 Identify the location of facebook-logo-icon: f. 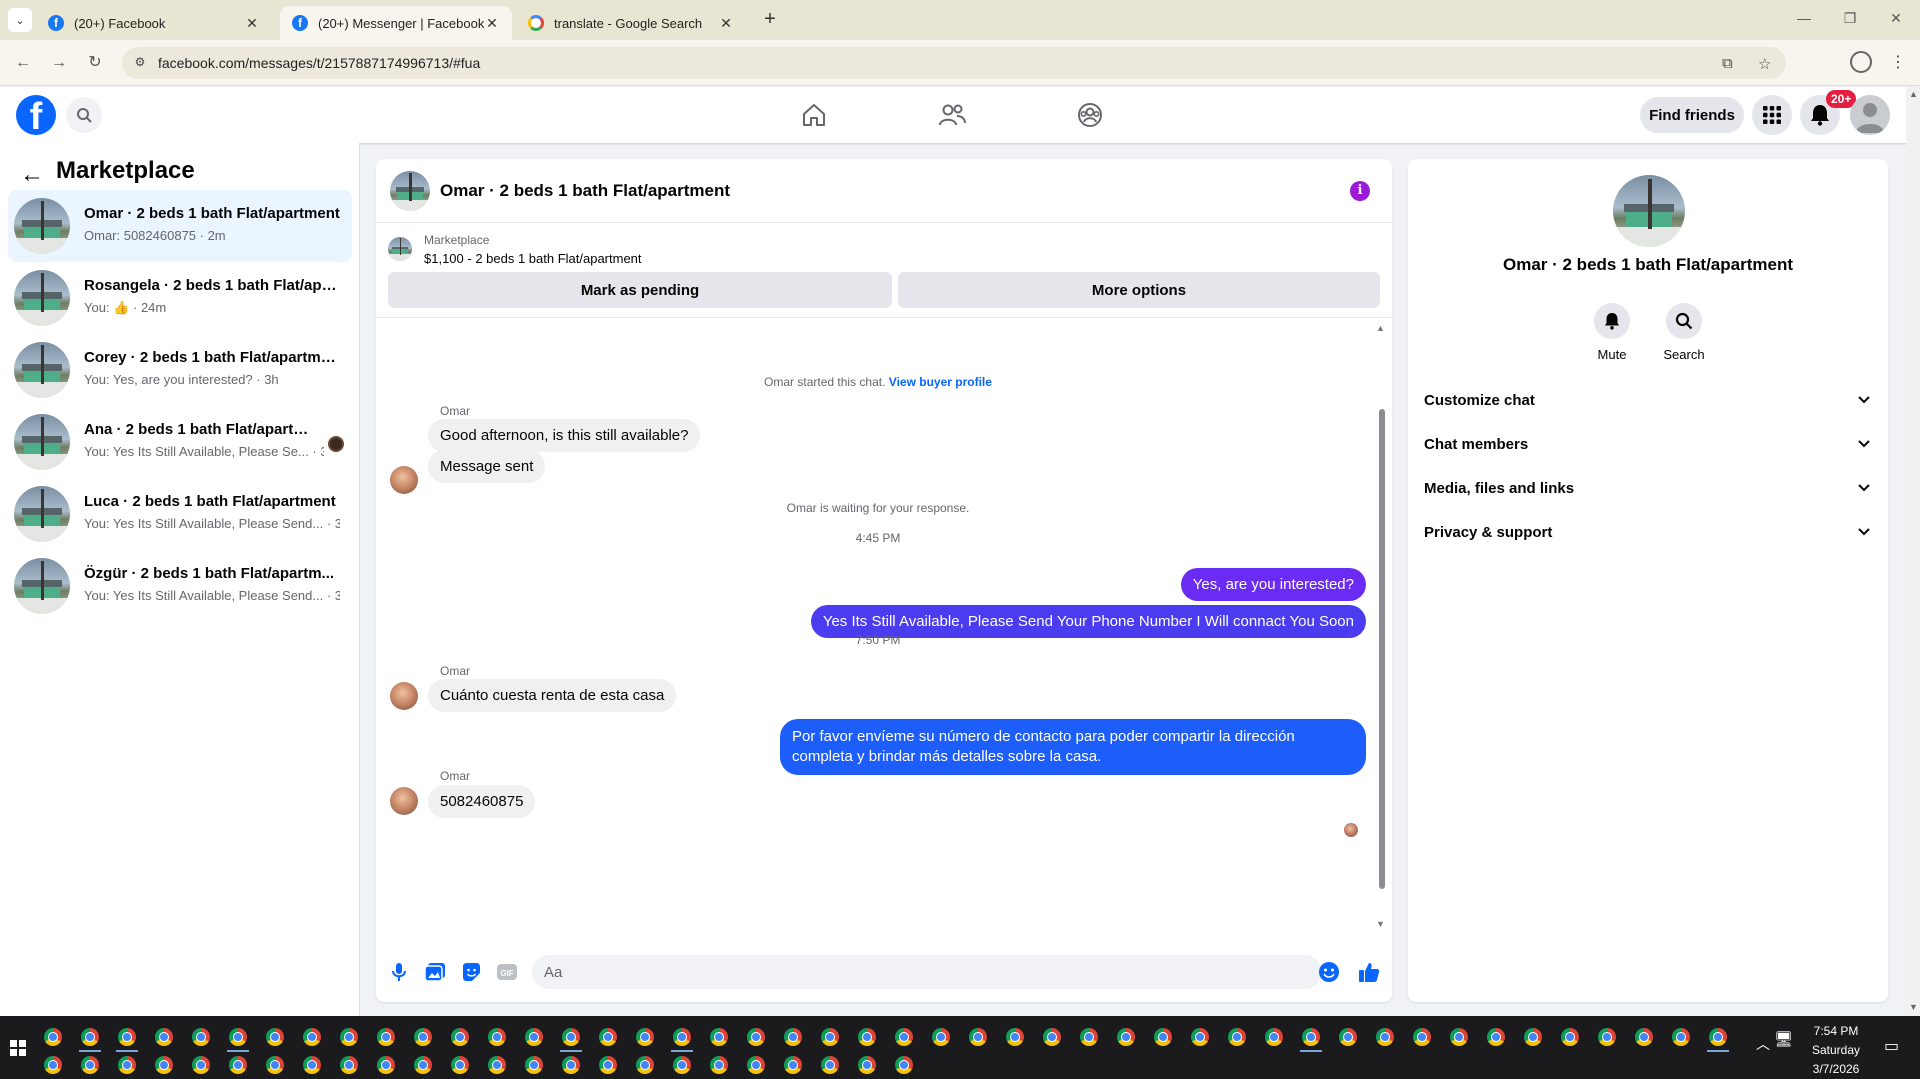
(36, 115).